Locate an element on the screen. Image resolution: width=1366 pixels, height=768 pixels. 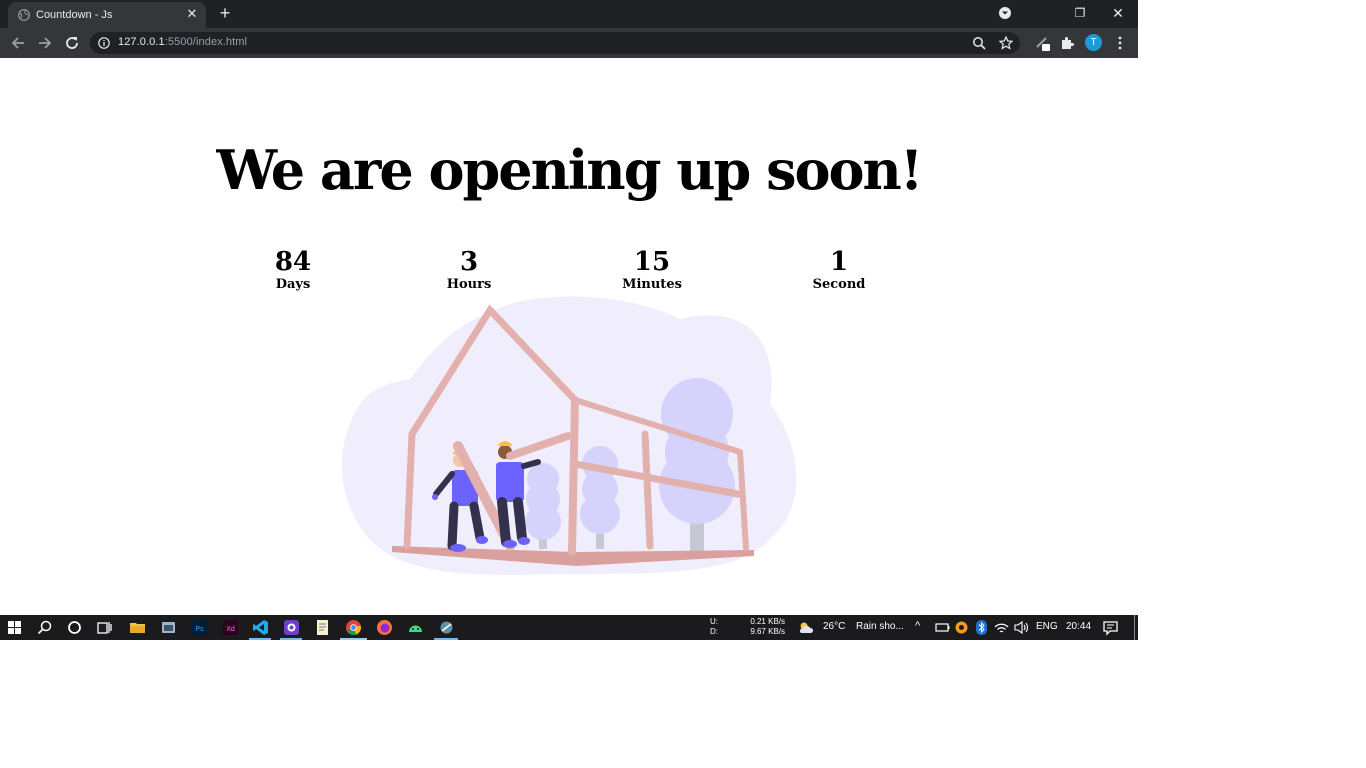
search-icon is located at coordinates (44, 627).